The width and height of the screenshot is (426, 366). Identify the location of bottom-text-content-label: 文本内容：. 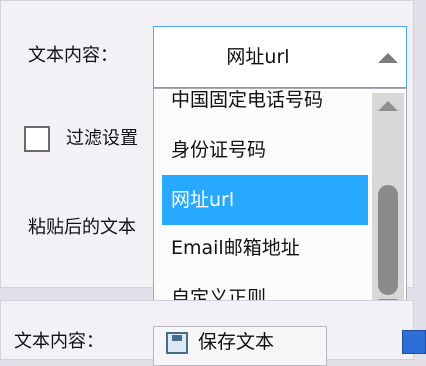
(59, 341).